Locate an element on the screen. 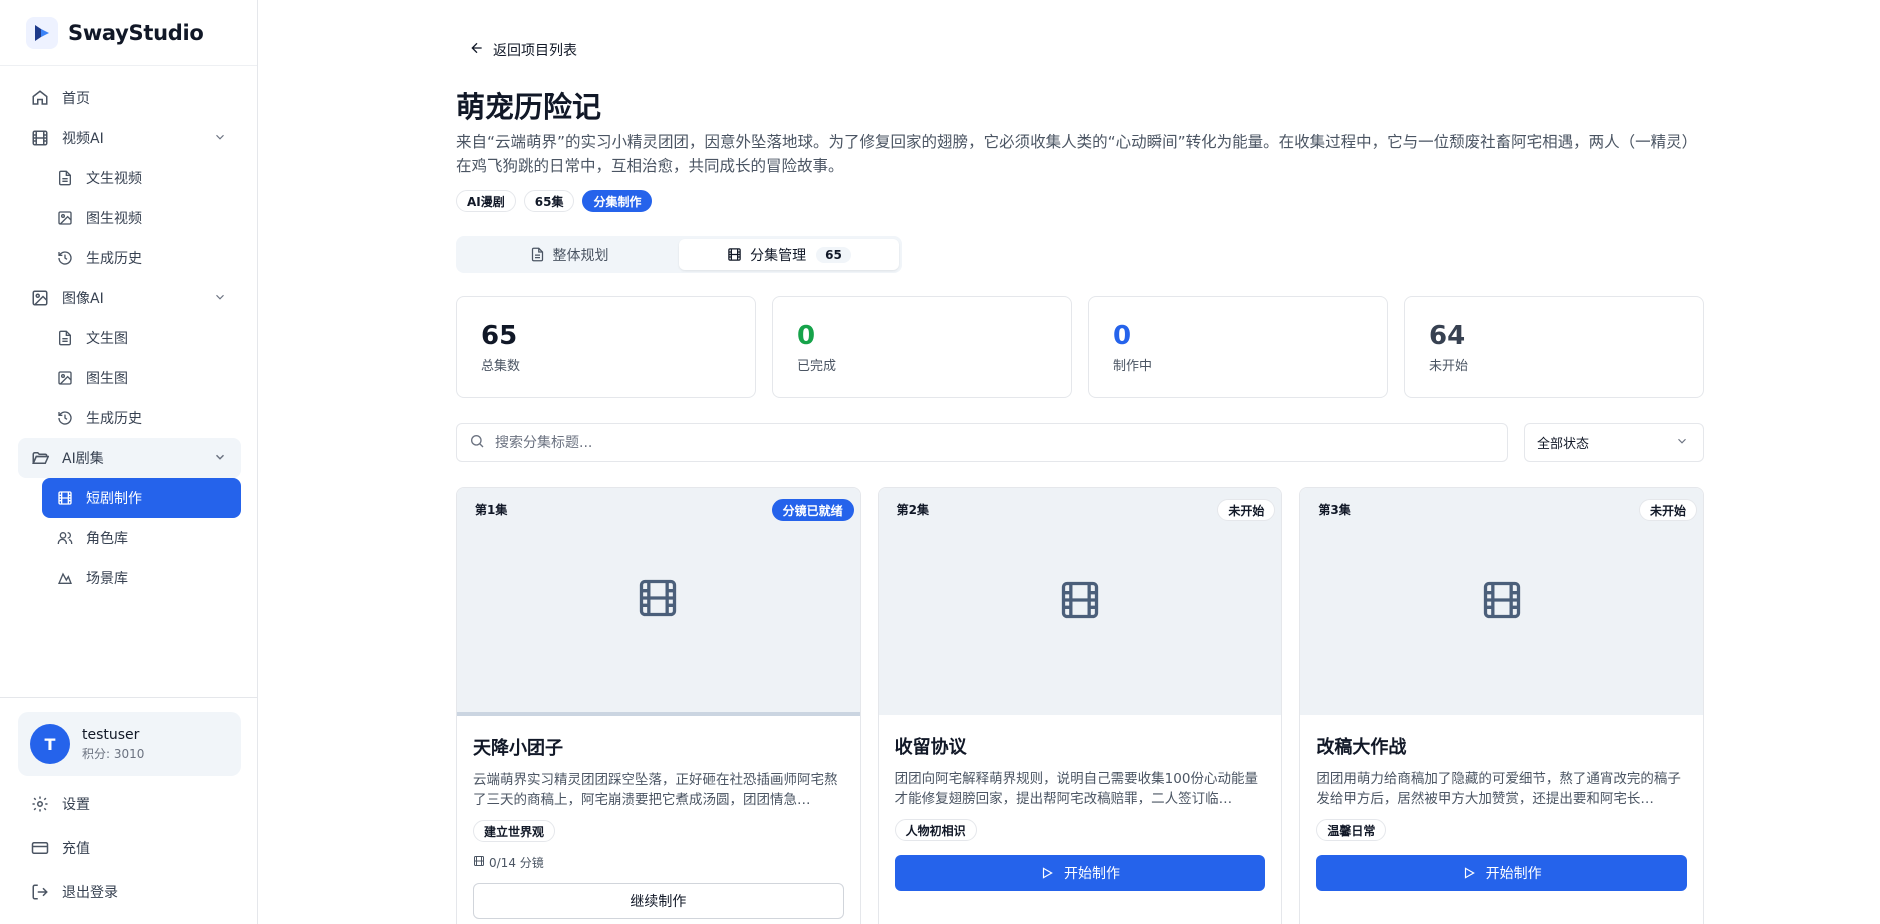 This screenshot has height=924, width=1880. sidebar-item-label: 场景库 is located at coordinates (107, 579).